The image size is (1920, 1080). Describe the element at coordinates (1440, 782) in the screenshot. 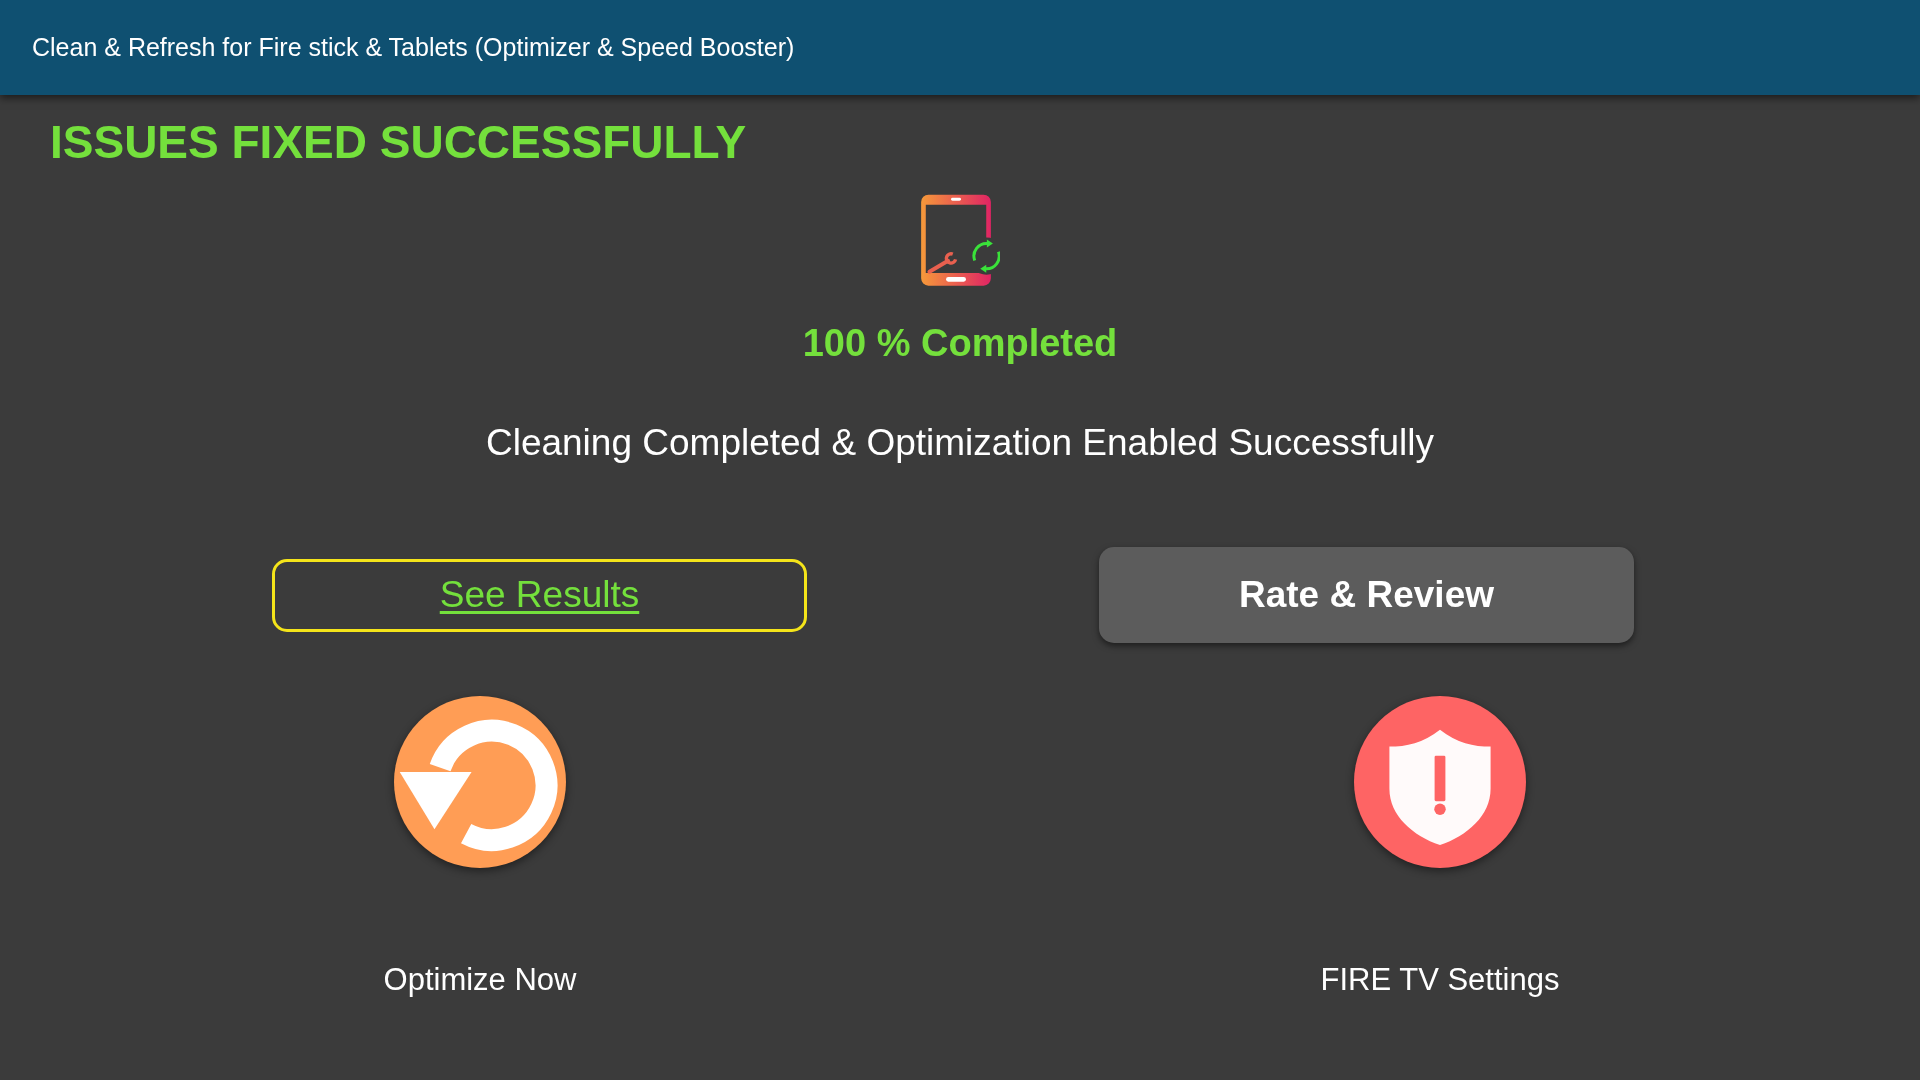

I see `shield-exclamation-icon` at that location.